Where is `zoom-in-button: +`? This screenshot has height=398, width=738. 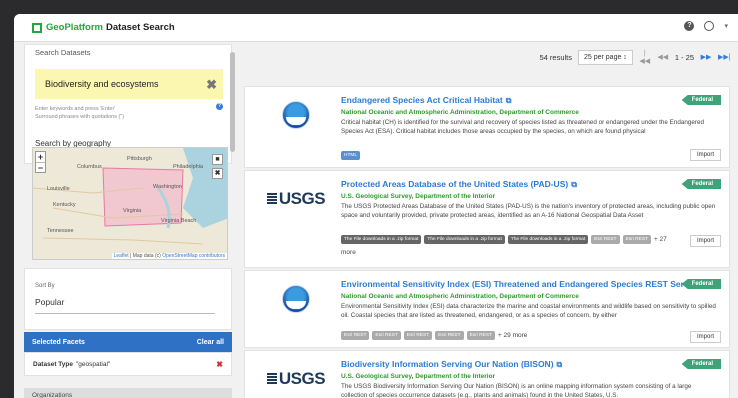 zoom-in-button: + is located at coordinates (40, 157).